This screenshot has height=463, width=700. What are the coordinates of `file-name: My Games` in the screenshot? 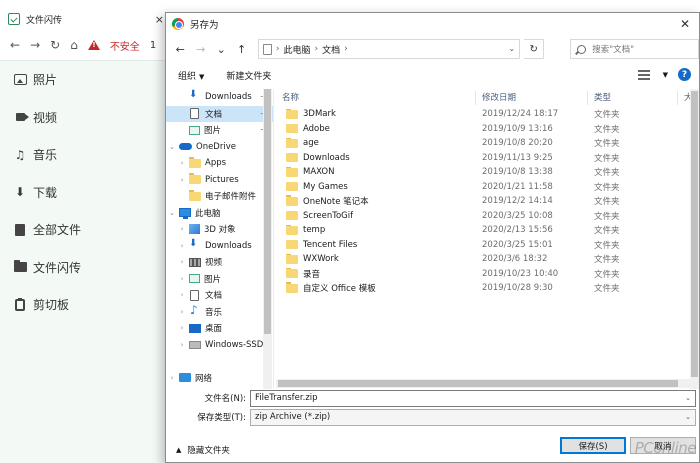 It's located at (325, 186).